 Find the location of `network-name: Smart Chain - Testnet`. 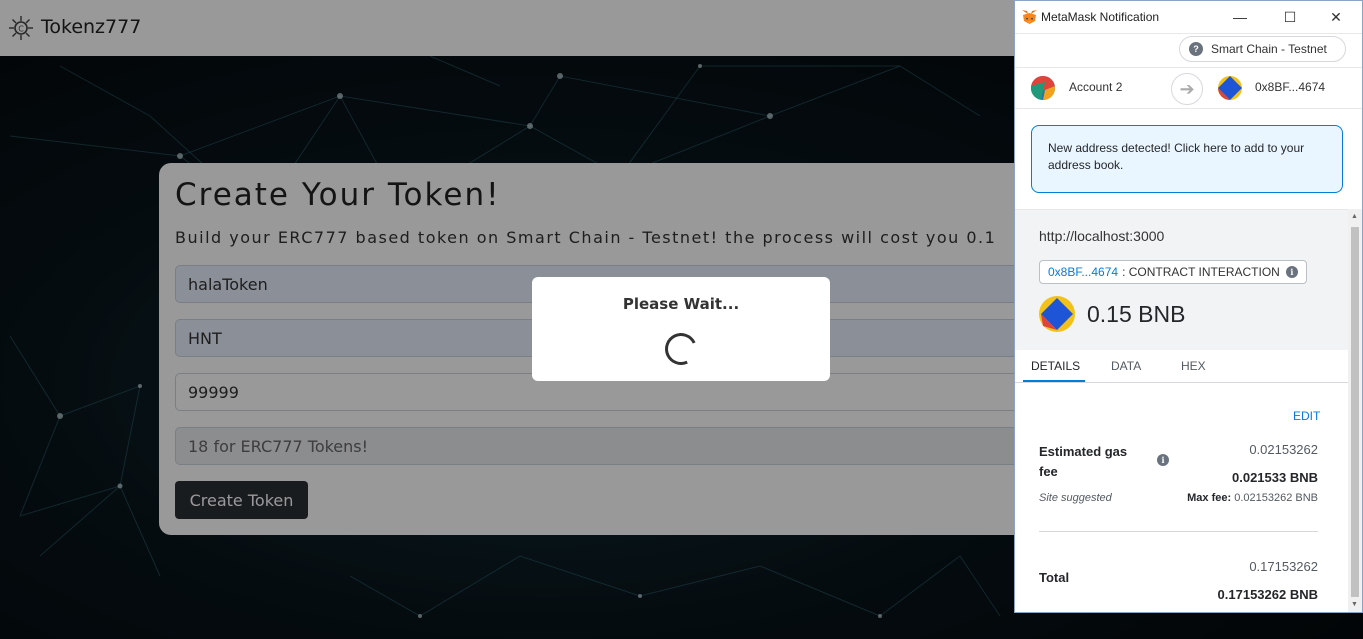

network-name: Smart Chain - Testnet is located at coordinates (1269, 49).